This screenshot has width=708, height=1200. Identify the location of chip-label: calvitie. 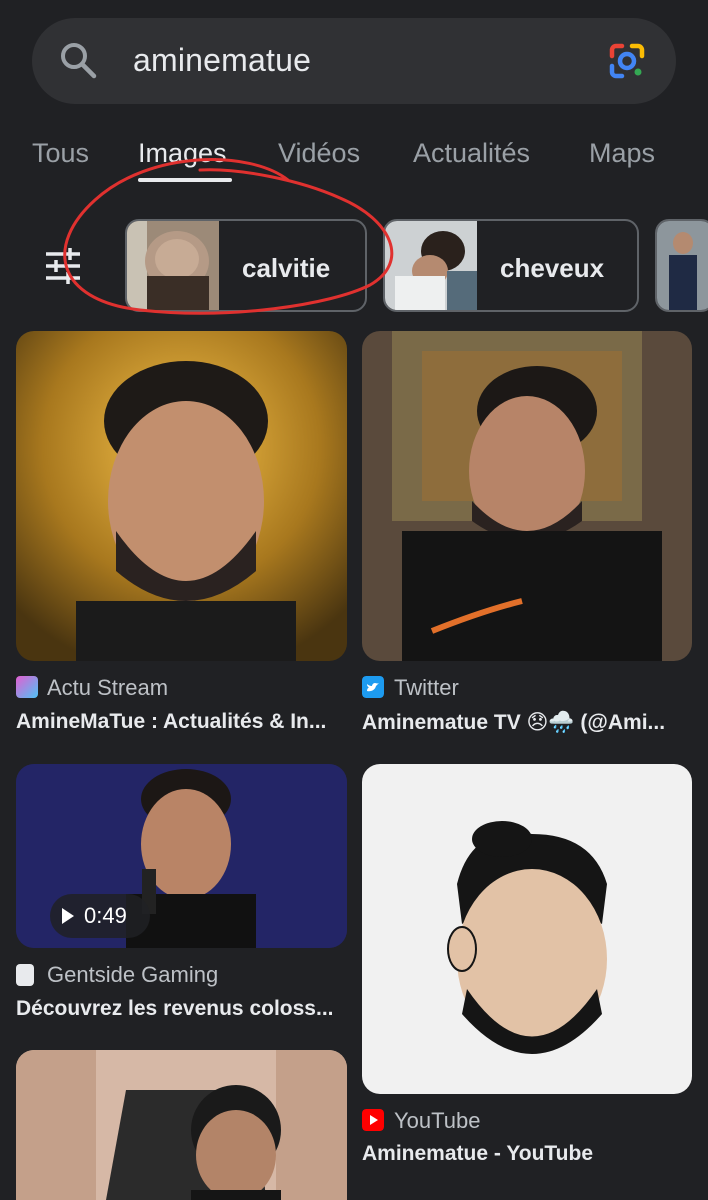
(286, 268).